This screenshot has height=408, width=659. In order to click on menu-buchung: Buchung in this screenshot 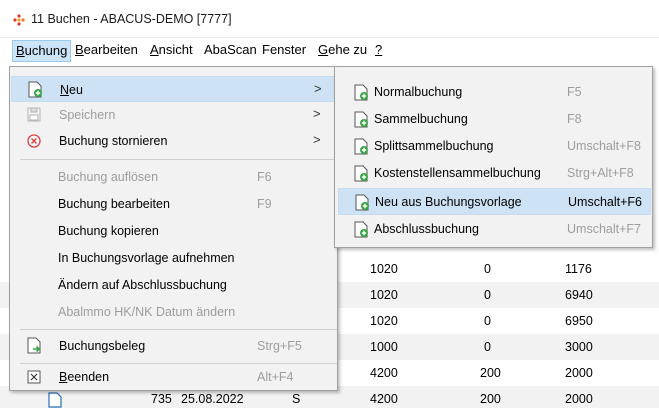, I will do `click(42, 51)`.